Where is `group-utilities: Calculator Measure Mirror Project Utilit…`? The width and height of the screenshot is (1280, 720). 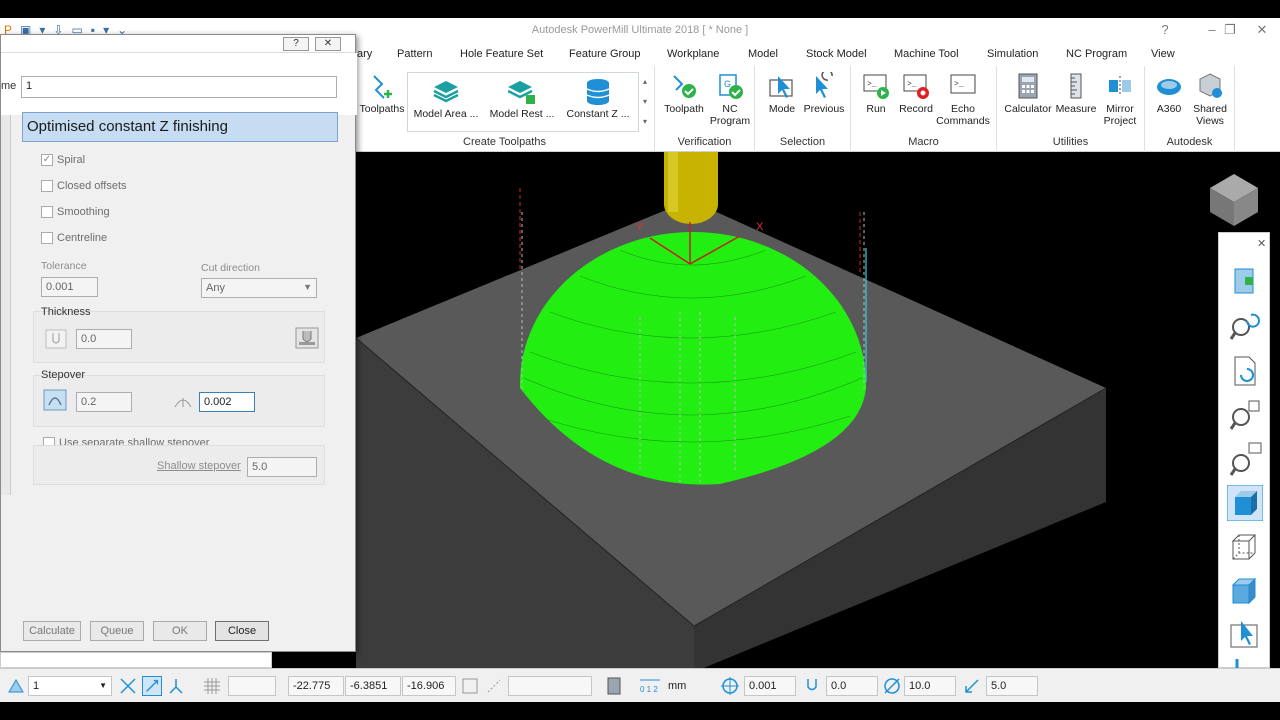
group-utilities: Calculator Measure Mirror Project Utilit… is located at coordinates (1071, 109).